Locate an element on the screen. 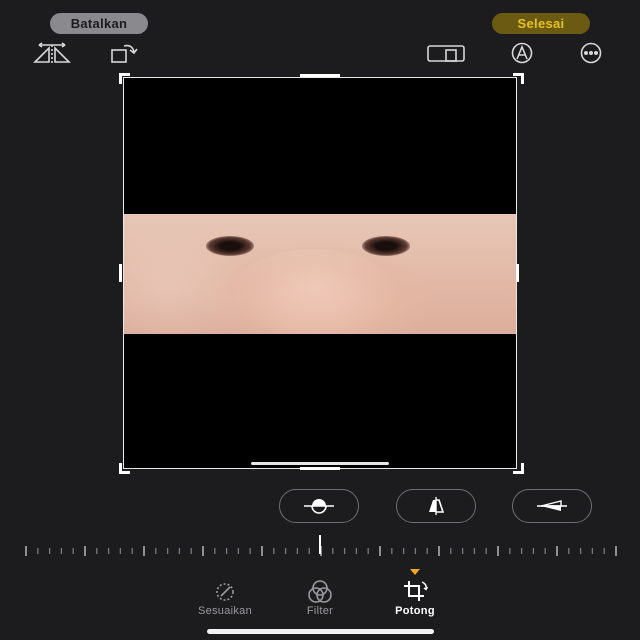  horizontal-perspective-button is located at coordinates (552, 506).